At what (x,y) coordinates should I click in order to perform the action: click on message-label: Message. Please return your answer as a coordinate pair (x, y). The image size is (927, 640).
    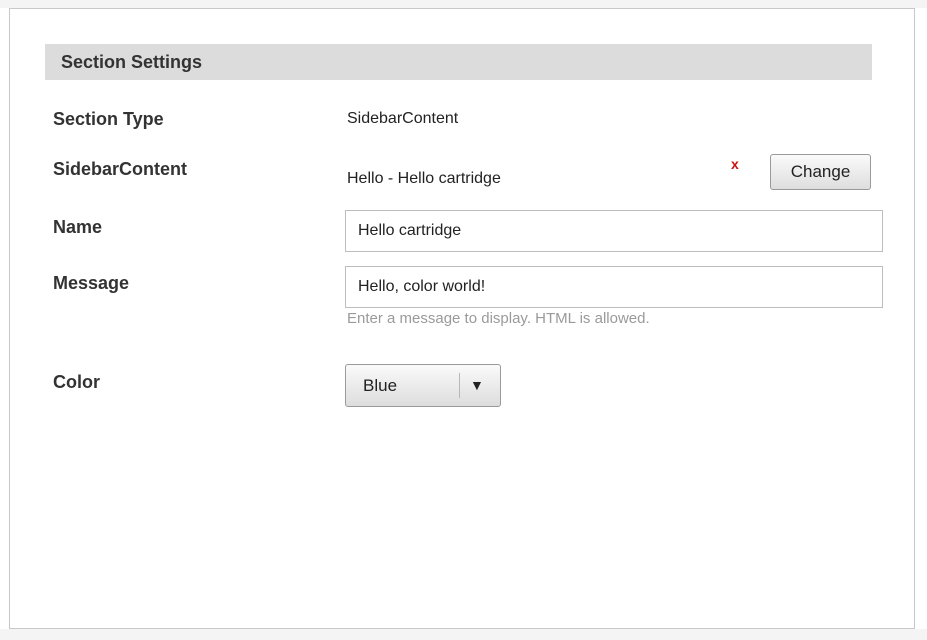
    Looking at the image, I should click on (91, 283).